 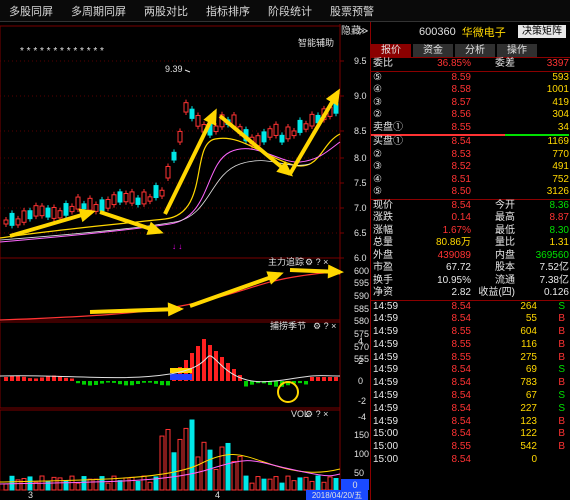 What do you see at coordinates (561, 408) in the screenshot?
I see `tick-direction: S` at bounding box center [561, 408].